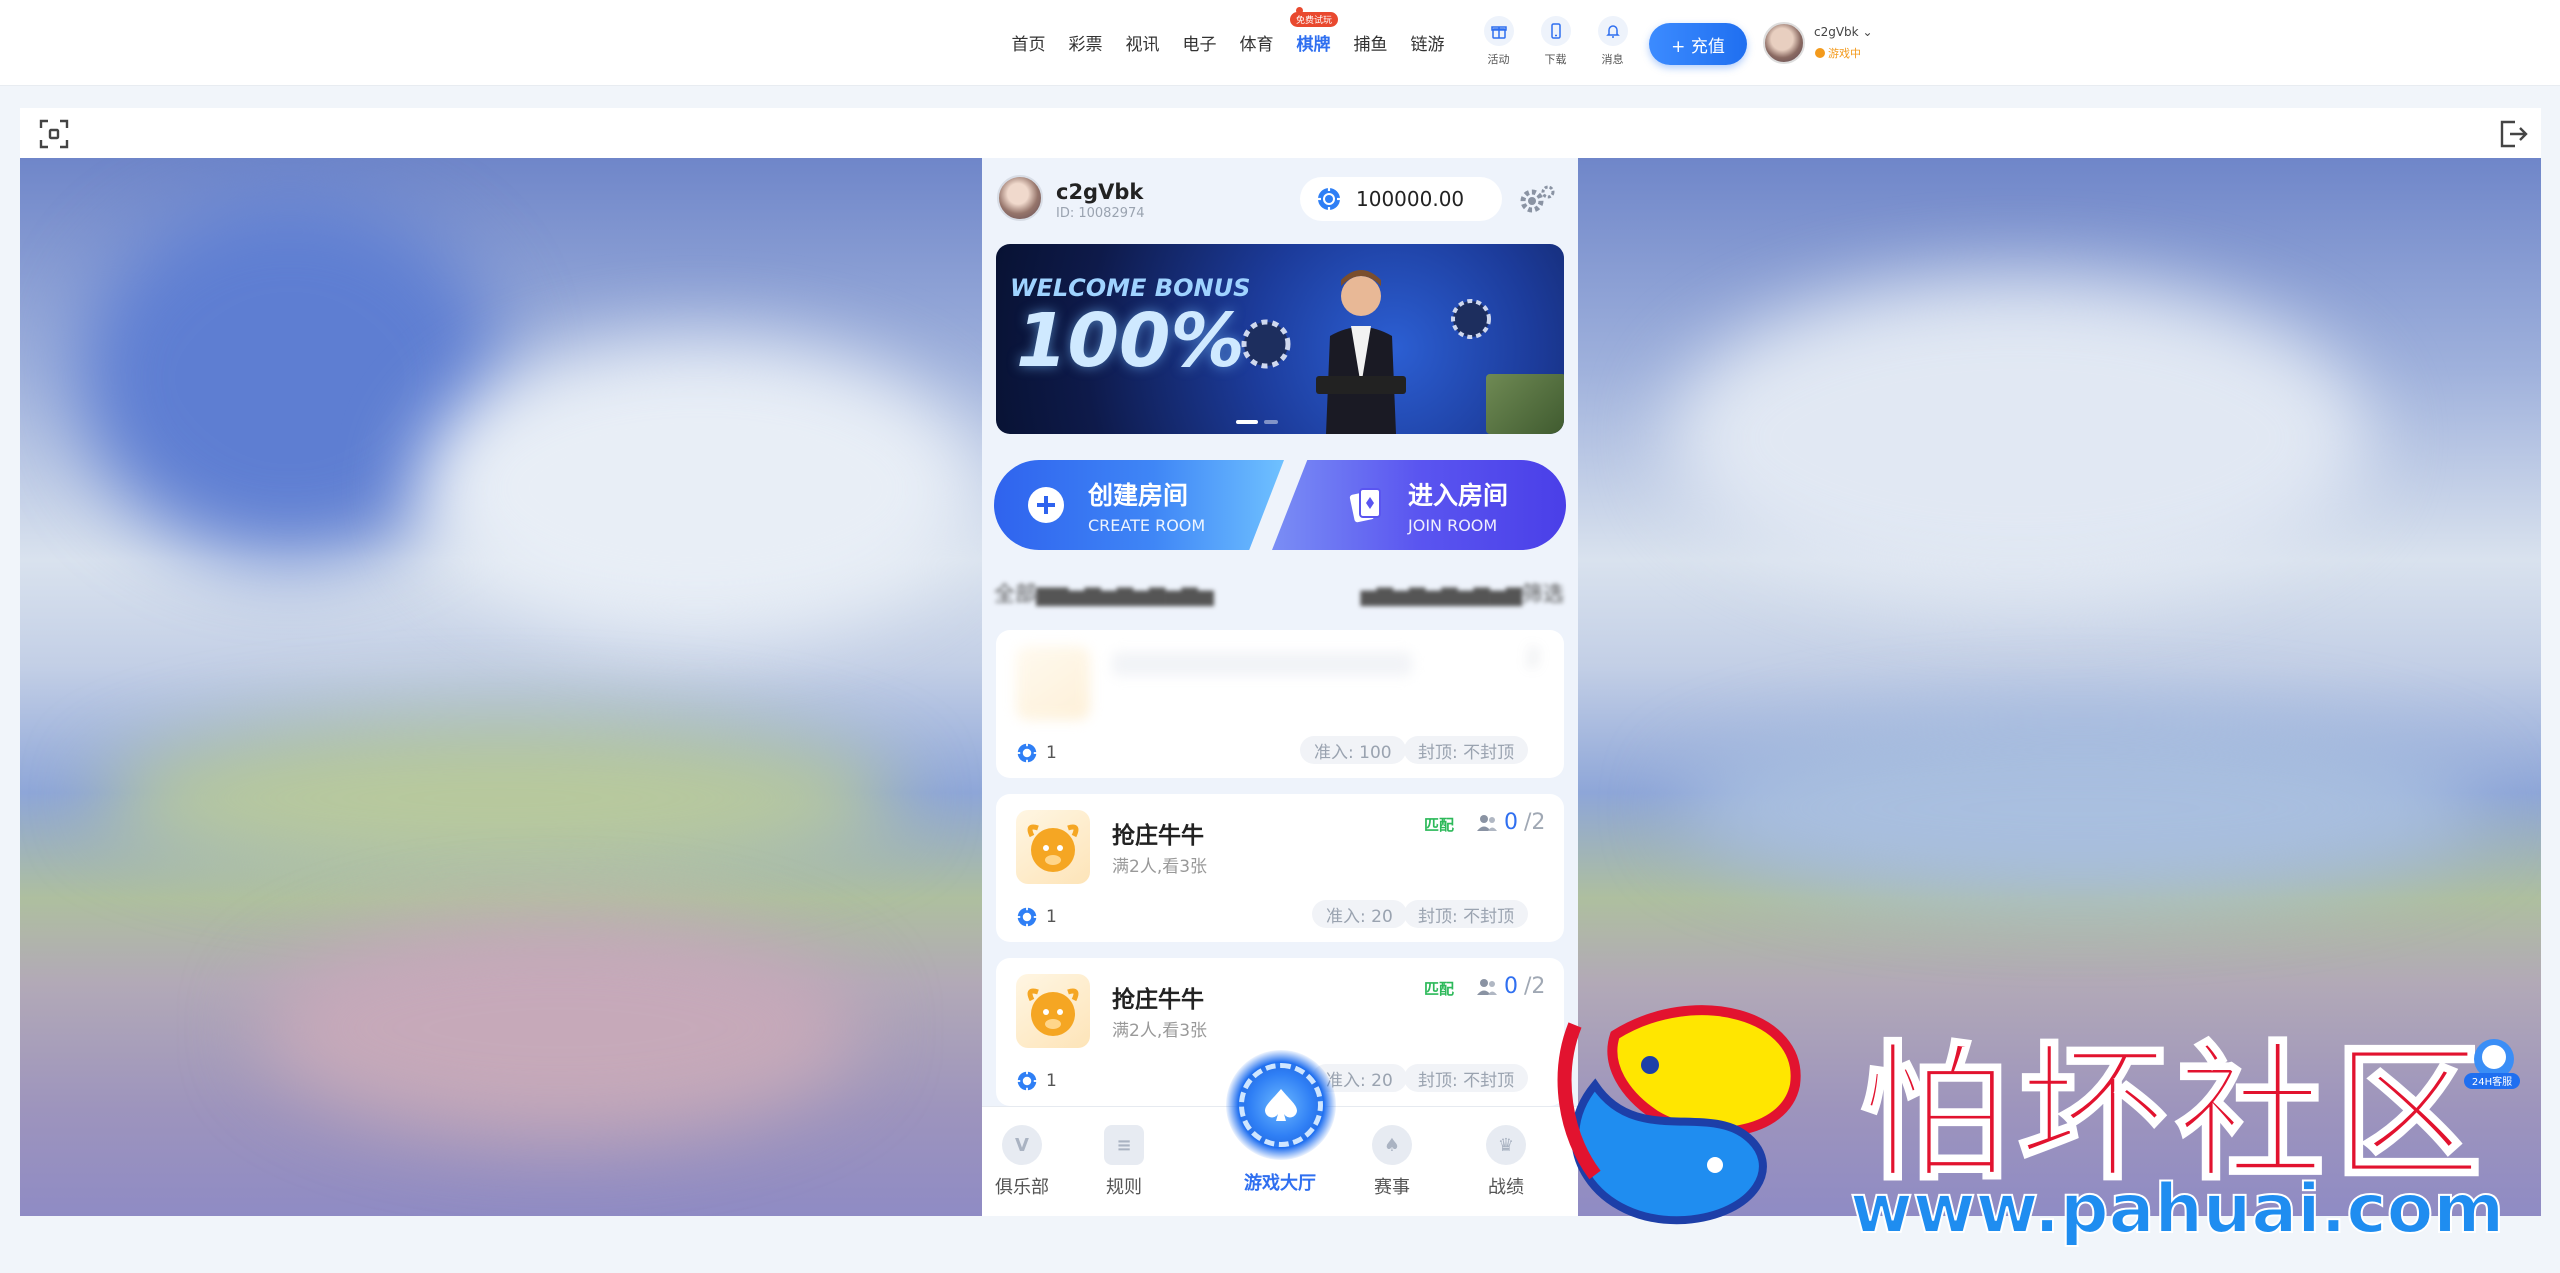  What do you see at coordinates (1453, 525) in the screenshot?
I see `join-room-subtitle: JOIN ROOM` at bounding box center [1453, 525].